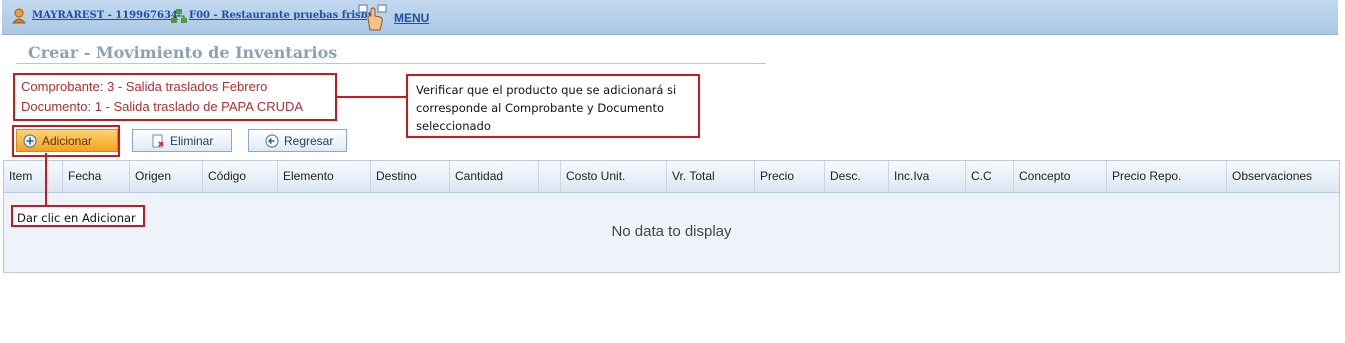  What do you see at coordinates (409, 176) in the screenshot?
I see `column-header: Destino` at bounding box center [409, 176].